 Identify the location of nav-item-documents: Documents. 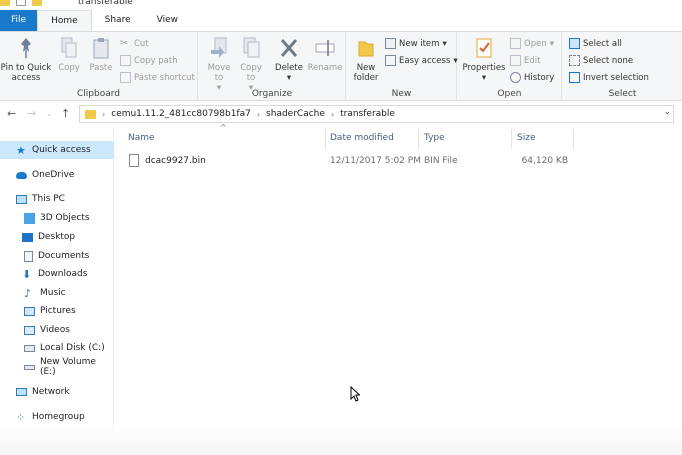
(57, 256).